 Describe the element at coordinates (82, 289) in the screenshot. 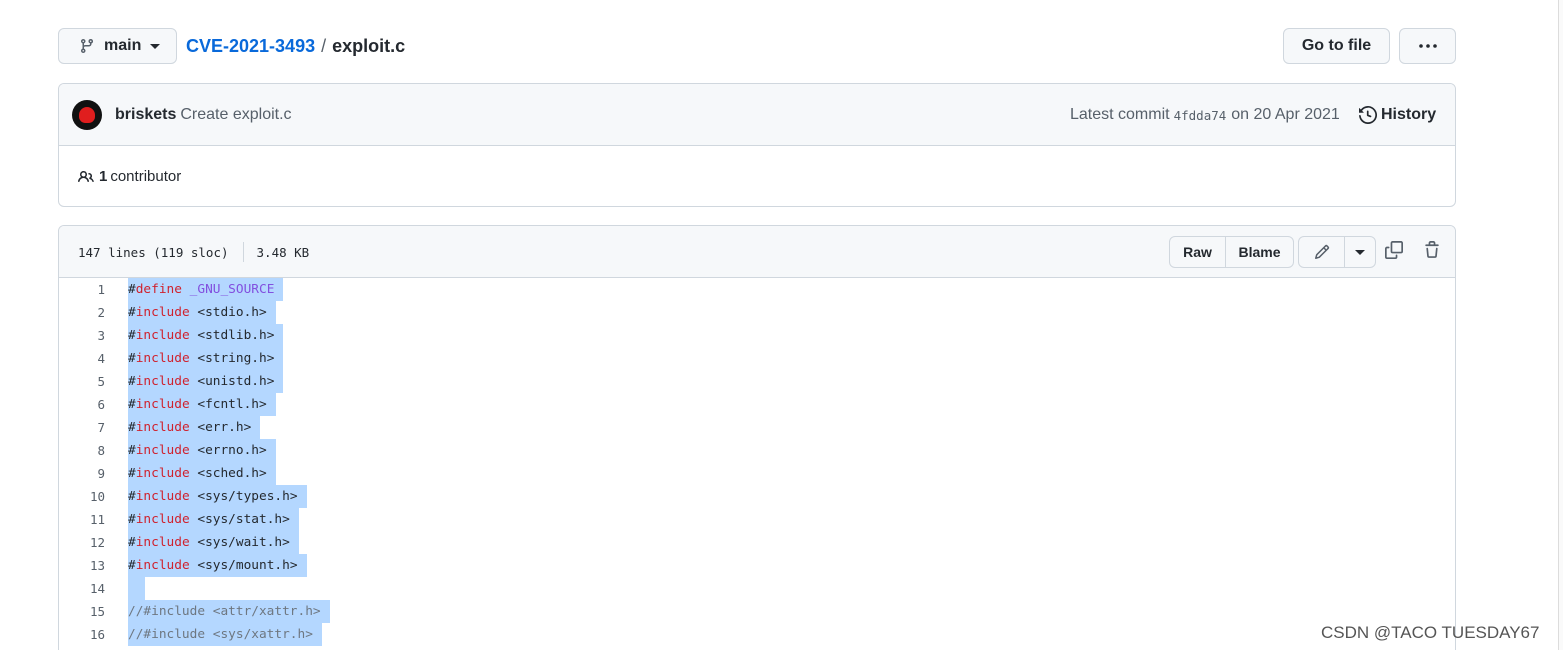

I see `line-number: 1` at that location.